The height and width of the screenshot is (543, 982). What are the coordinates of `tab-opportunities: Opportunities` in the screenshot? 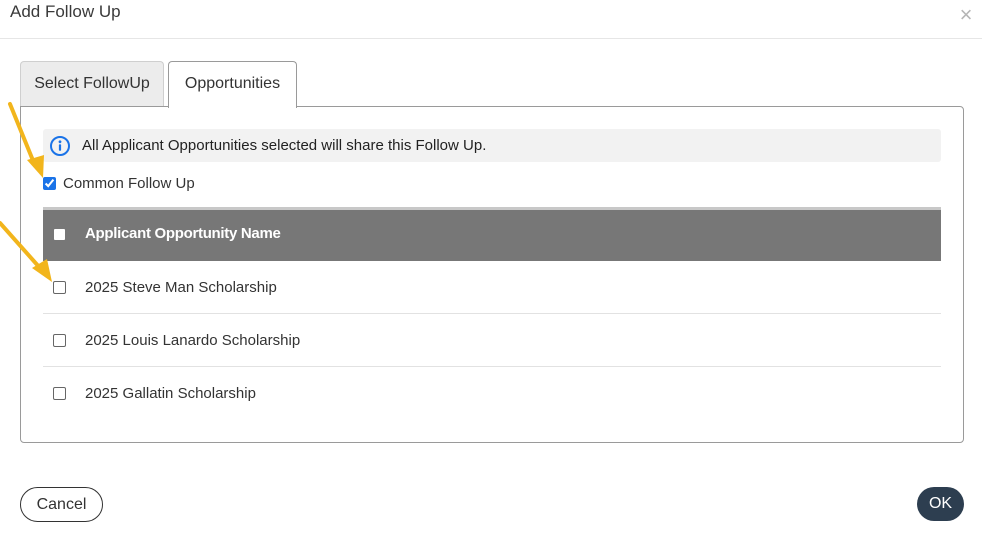 It's located at (232, 84).